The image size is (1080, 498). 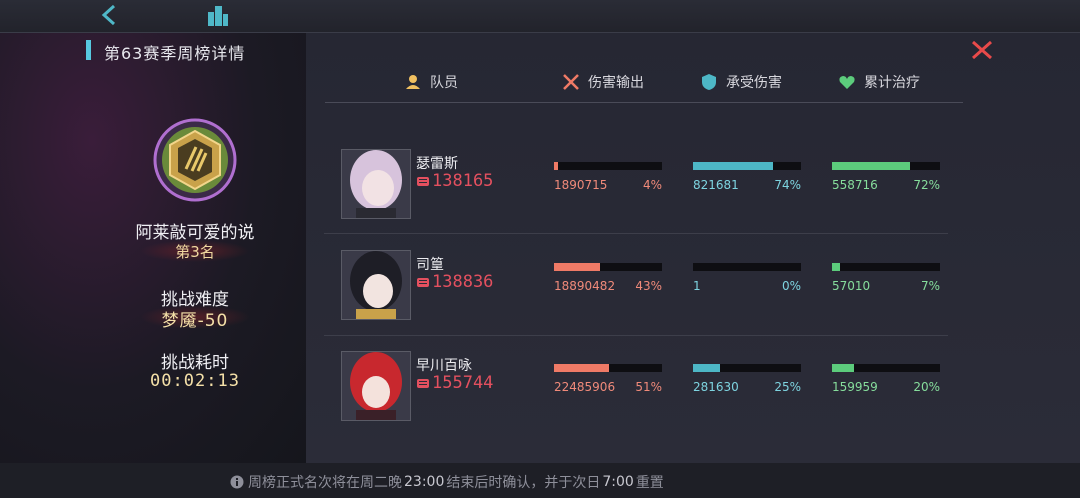 What do you see at coordinates (616, 83) in the screenshot?
I see `header-damage-label: 伤害输出` at bounding box center [616, 83].